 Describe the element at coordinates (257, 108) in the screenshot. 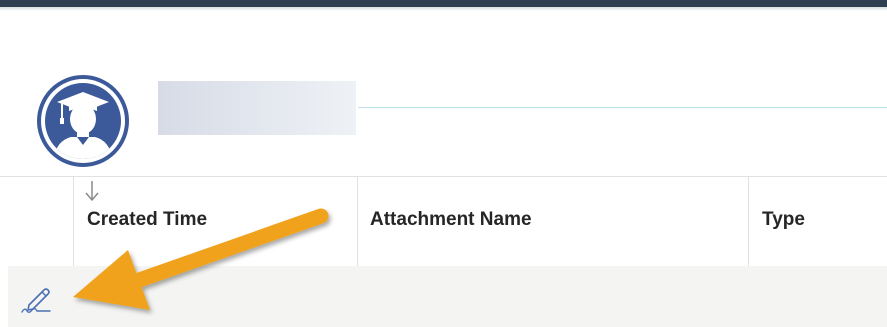

I see `user-name-redacted` at that location.